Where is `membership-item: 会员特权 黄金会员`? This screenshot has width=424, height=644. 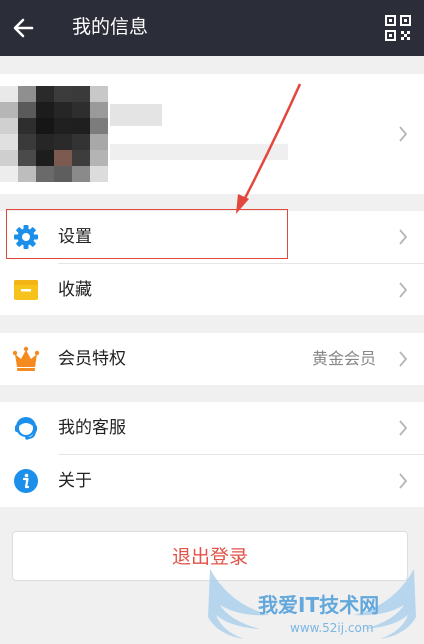 membership-item: 会员特权 黄金会员 is located at coordinates (212, 359).